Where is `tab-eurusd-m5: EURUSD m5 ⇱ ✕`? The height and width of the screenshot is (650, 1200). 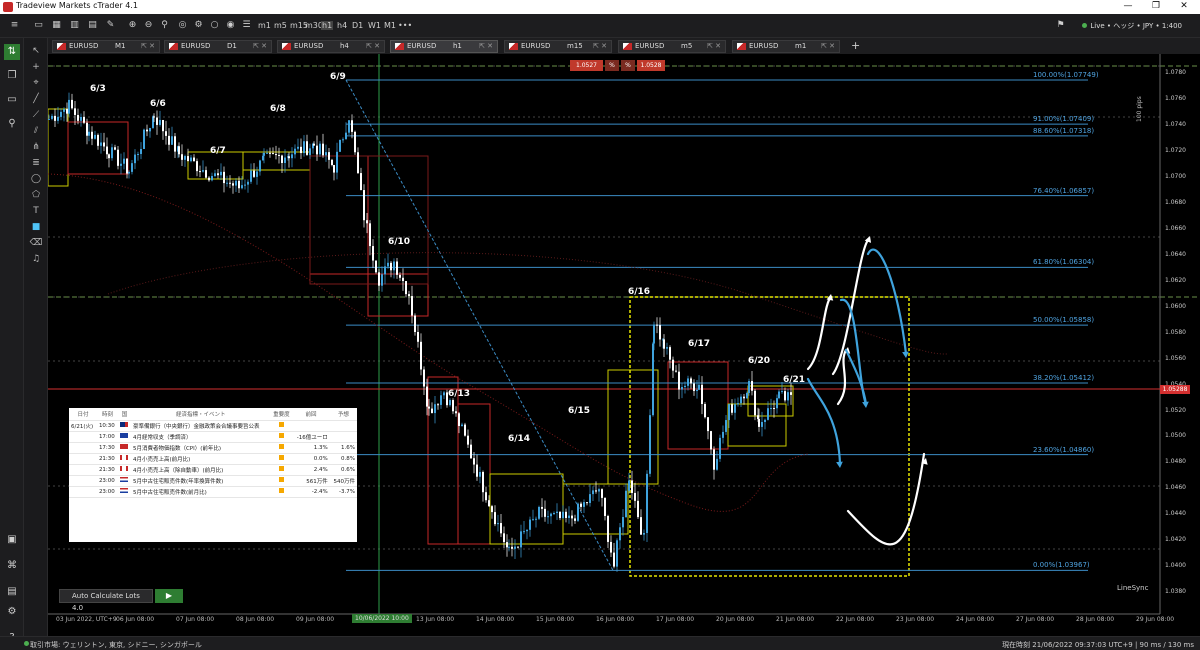 tab-eurusd-m5: EURUSD m5 ⇱ ✕ is located at coordinates (672, 46).